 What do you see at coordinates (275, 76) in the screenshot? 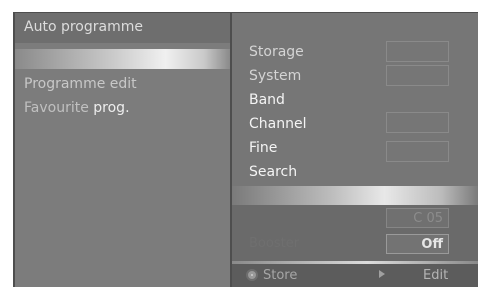
I see `setting-system: System` at bounding box center [275, 76].